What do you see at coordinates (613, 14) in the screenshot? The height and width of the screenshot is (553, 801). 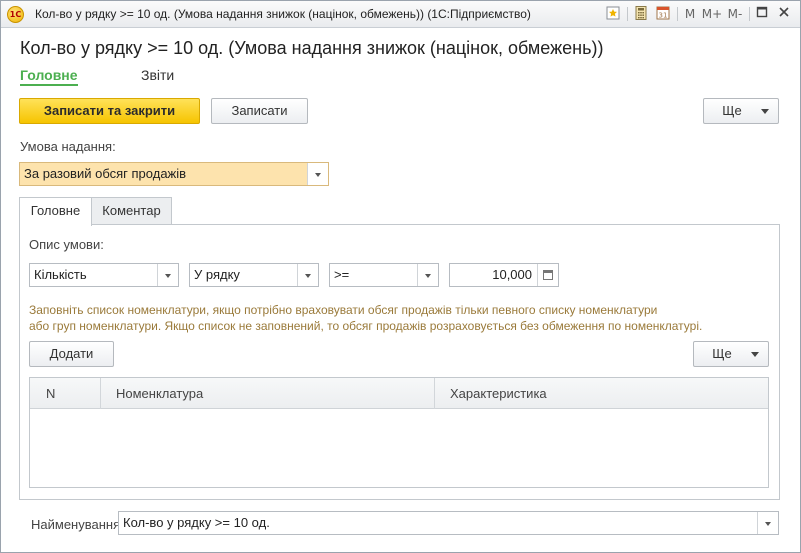 I see `favorites-star-icon` at bounding box center [613, 14].